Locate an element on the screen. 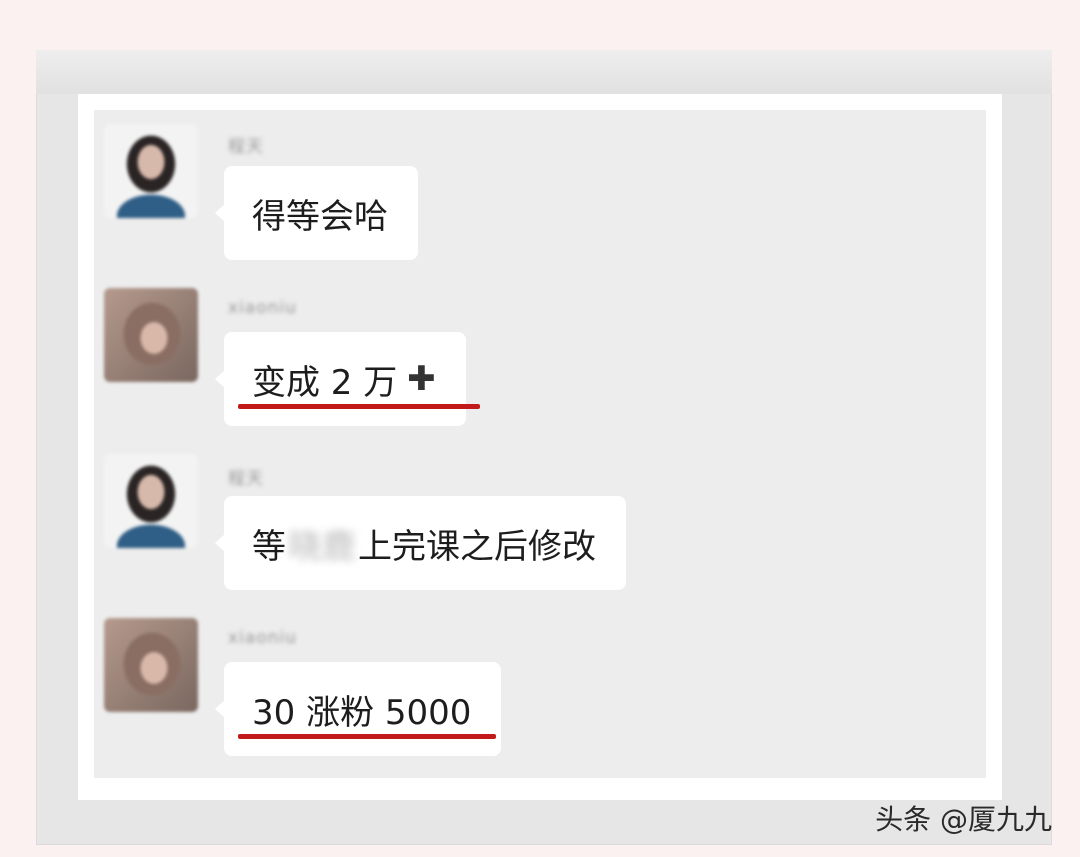 This screenshot has height=857, width=1080. message-text: 变成 2 万 is located at coordinates (325, 382).